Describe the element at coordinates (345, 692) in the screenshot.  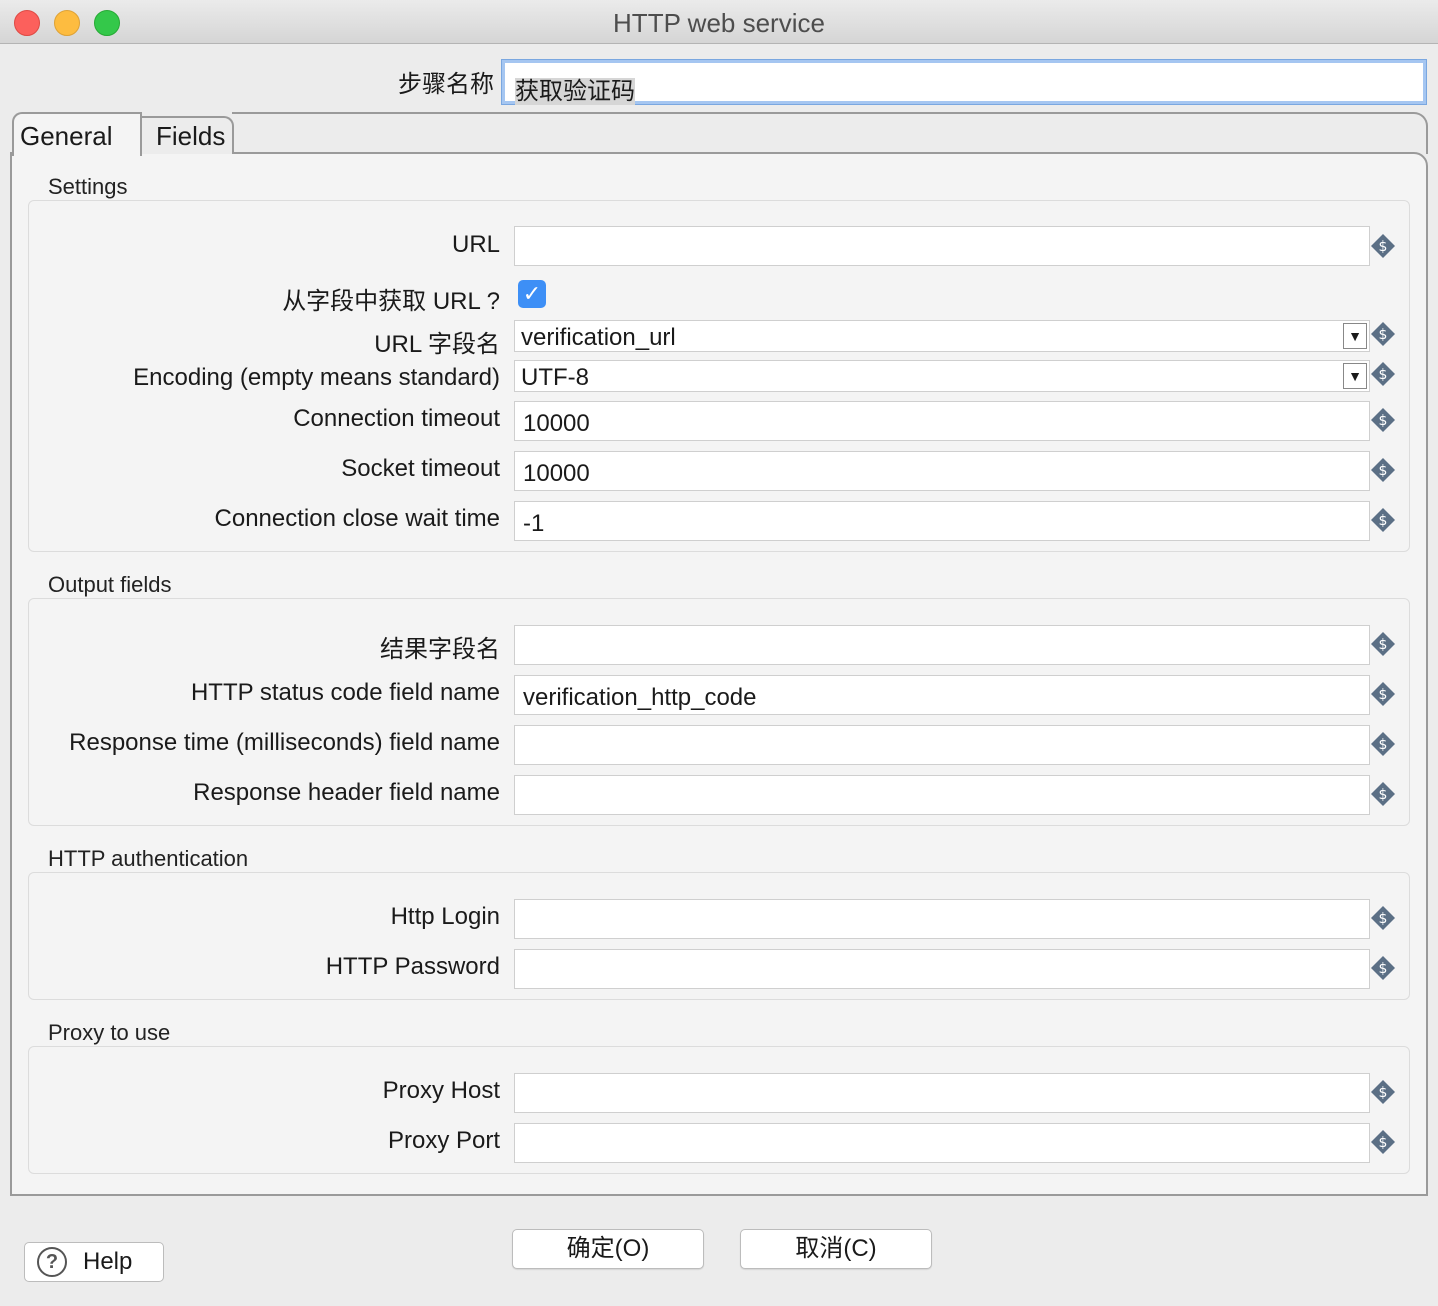
I see `status-code-label: HTTP status code field name` at that location.